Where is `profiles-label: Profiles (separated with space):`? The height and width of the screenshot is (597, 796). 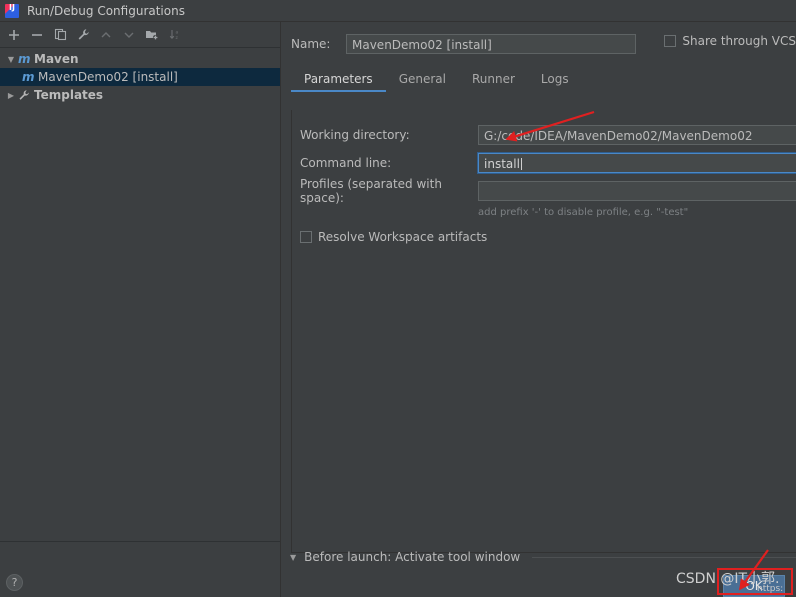 profiles-label: Profiles (separated with space): is located at coordinates (371, 191).